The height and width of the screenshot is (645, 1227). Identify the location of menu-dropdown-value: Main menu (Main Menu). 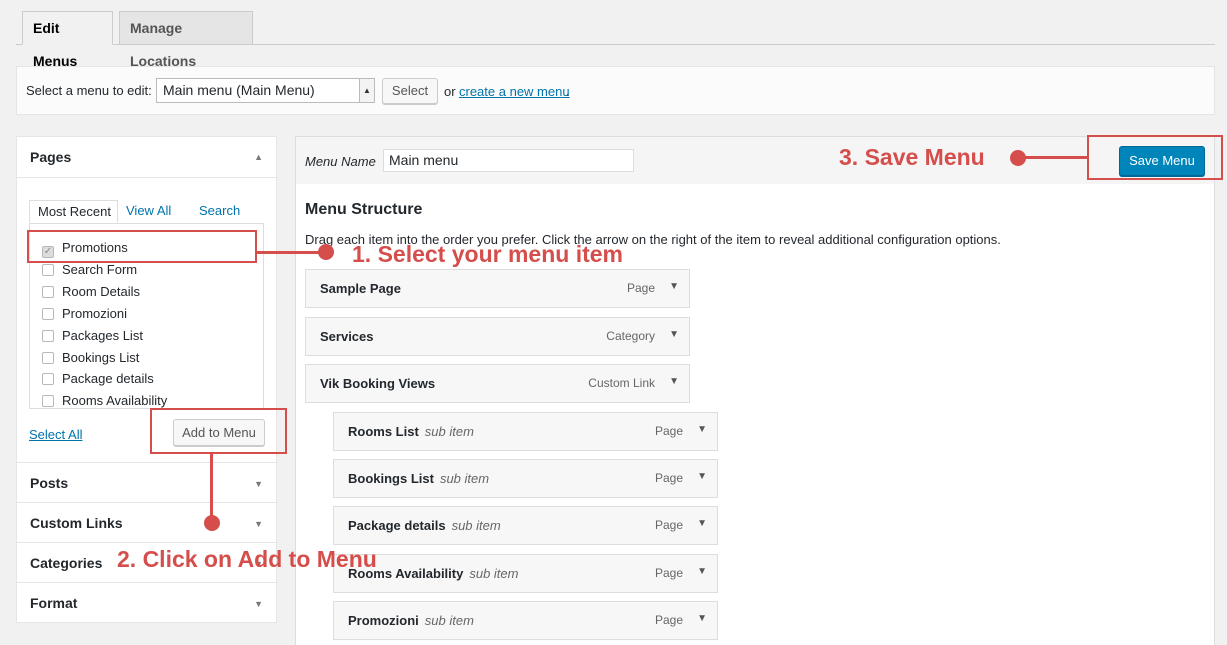
(239, 90).